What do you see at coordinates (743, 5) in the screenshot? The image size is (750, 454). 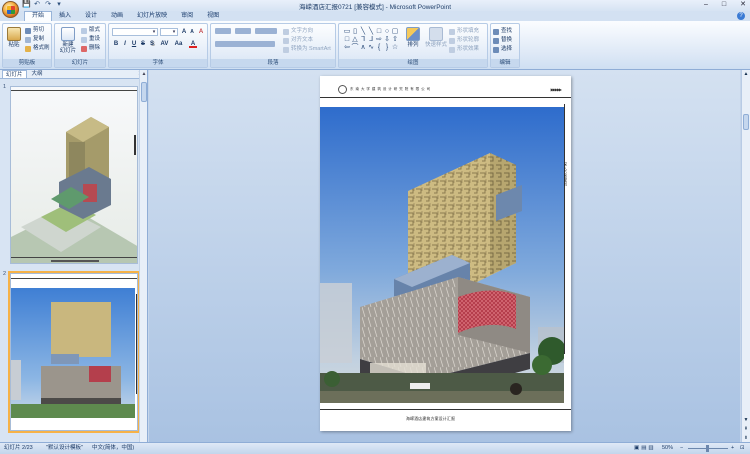 I see `close-button: ✕` at bounding box center [743, 5].